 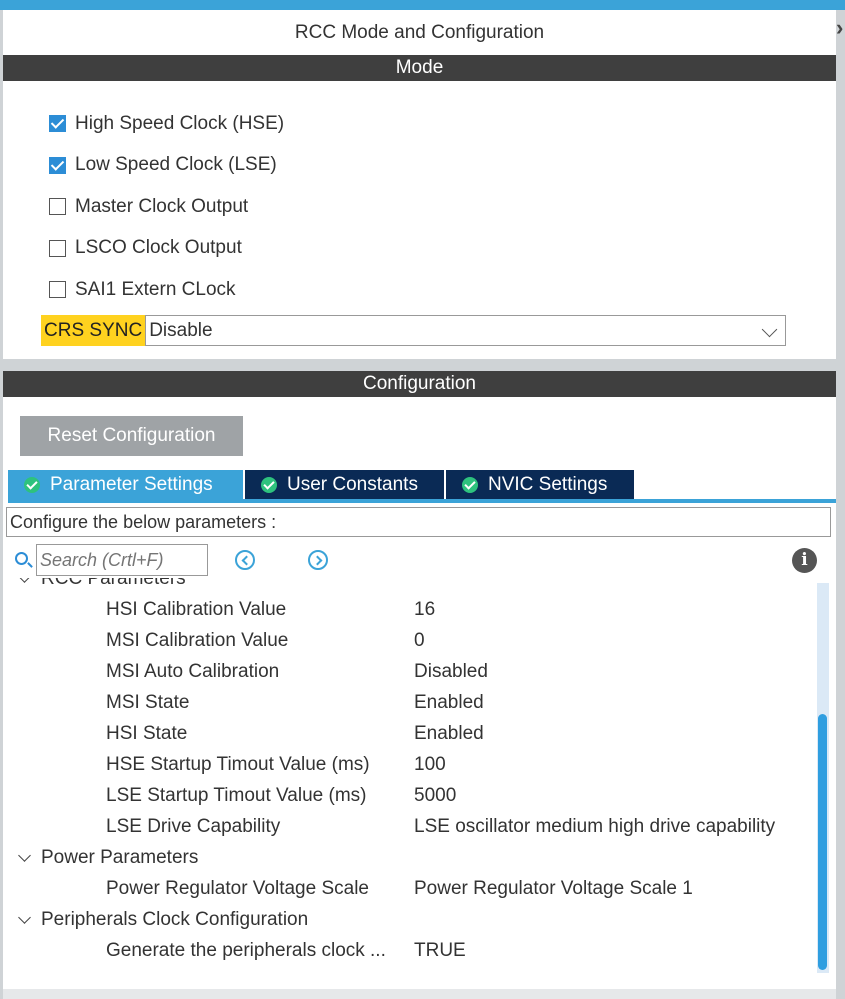 I want to click on group-peripherals-clock-configuration: Peripherals Clock Configuration, so click(x=409, y=919).